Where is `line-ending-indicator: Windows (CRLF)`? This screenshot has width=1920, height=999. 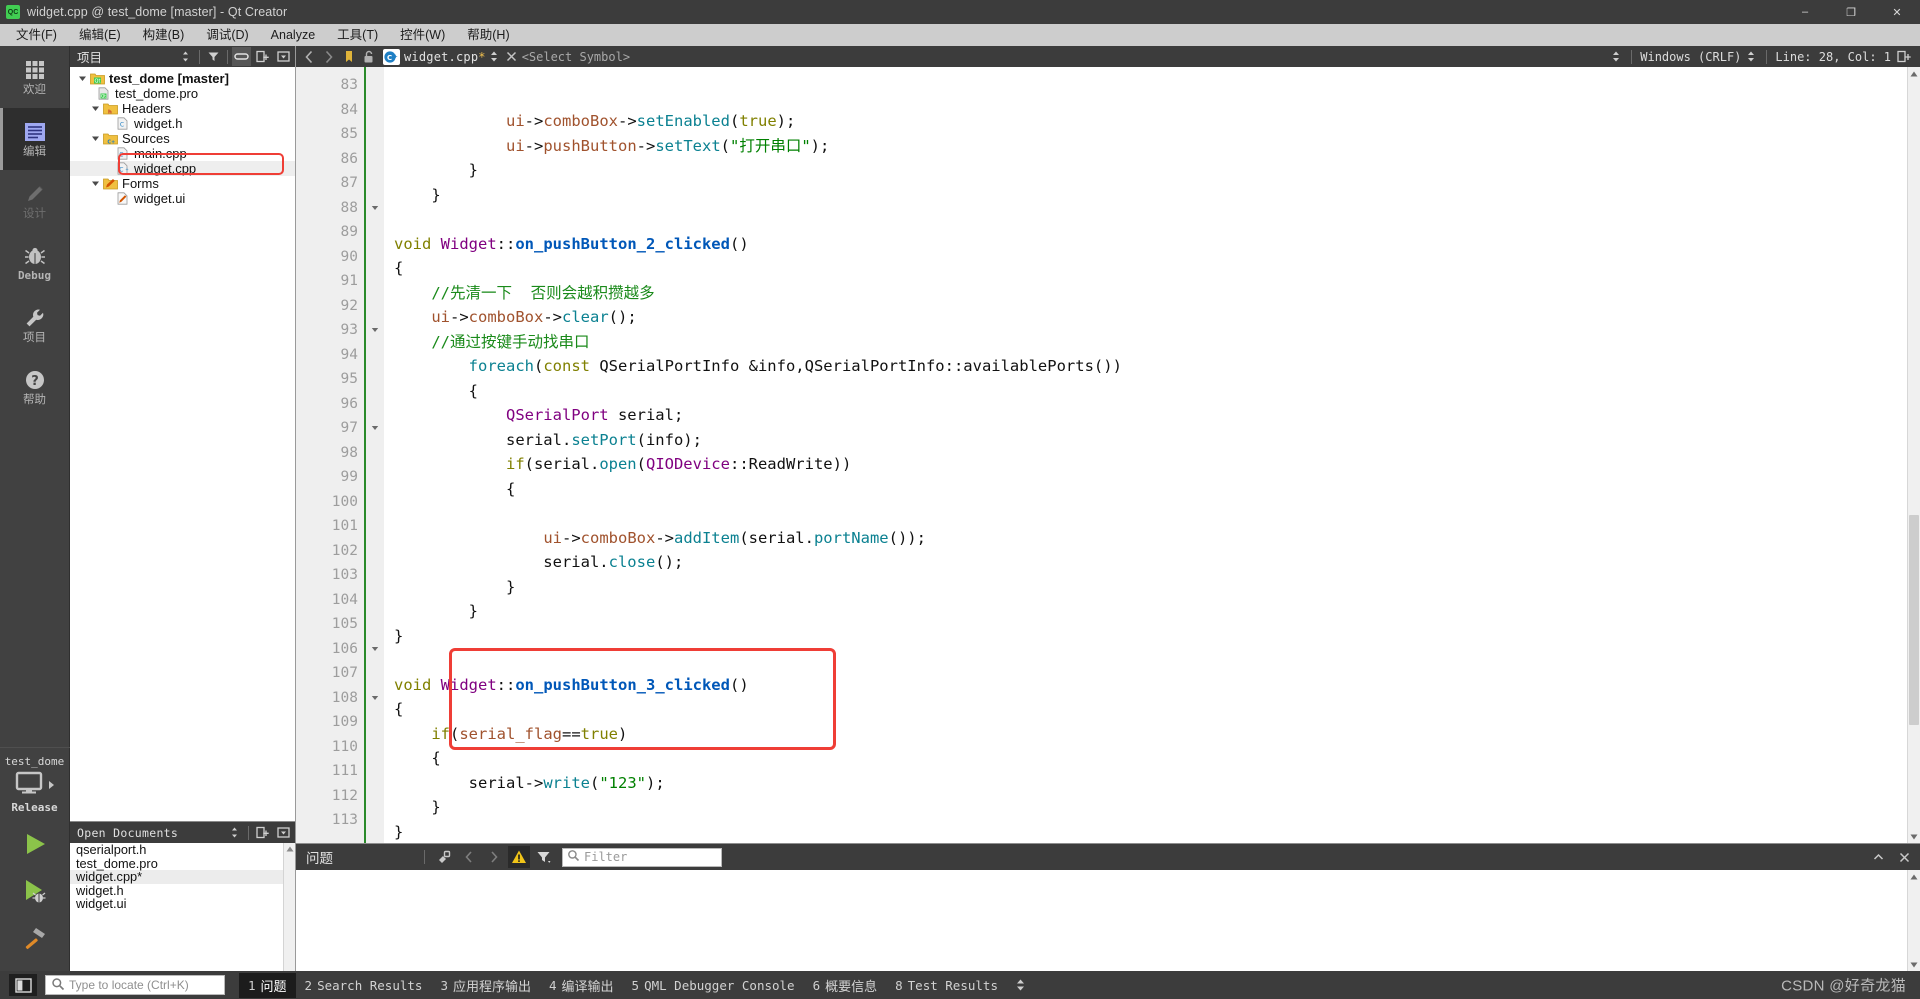
line-ending-indicator: Windows (CRLF) is located at coordinates (1690, 57).